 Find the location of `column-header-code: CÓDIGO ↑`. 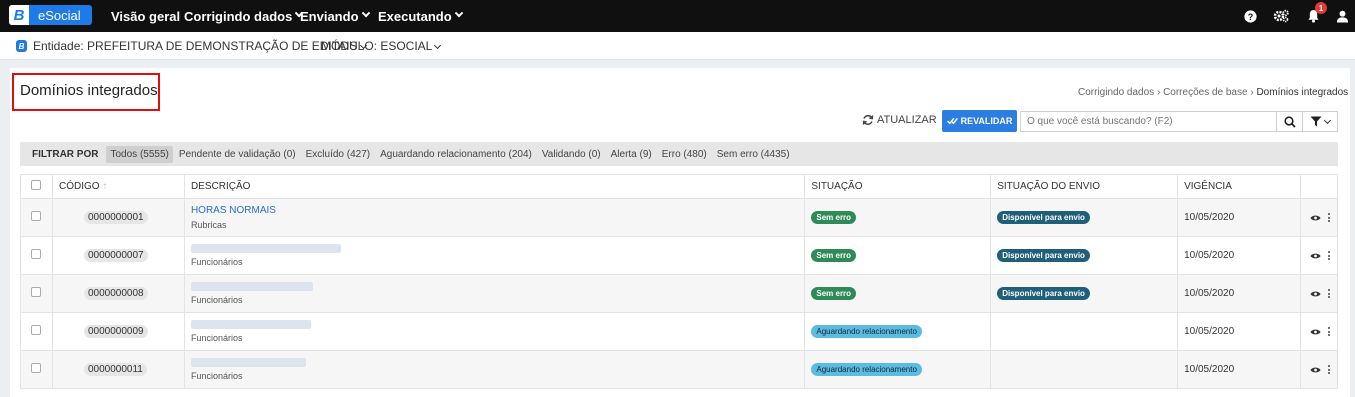

column-header-code: CÓDIGO ↑ is located at coordinates (118, 186).